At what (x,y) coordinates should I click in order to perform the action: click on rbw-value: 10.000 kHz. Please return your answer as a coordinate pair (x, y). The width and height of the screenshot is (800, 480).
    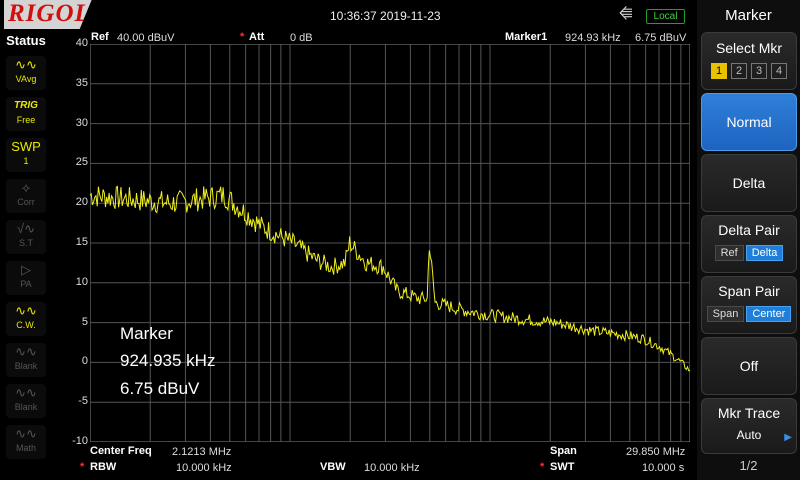
    Looking at the image, I should click on (204, 468).